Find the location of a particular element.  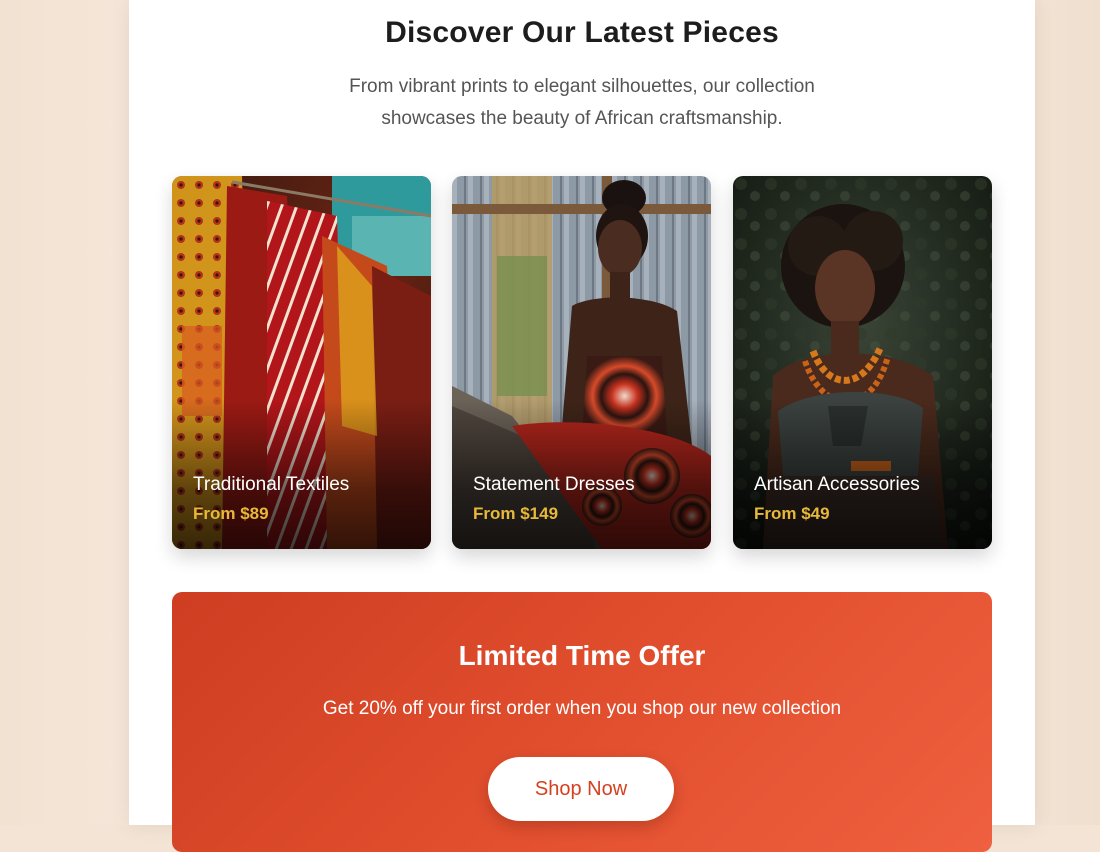

shop-now-button: Shop Now is located at coordinates (581, 789).